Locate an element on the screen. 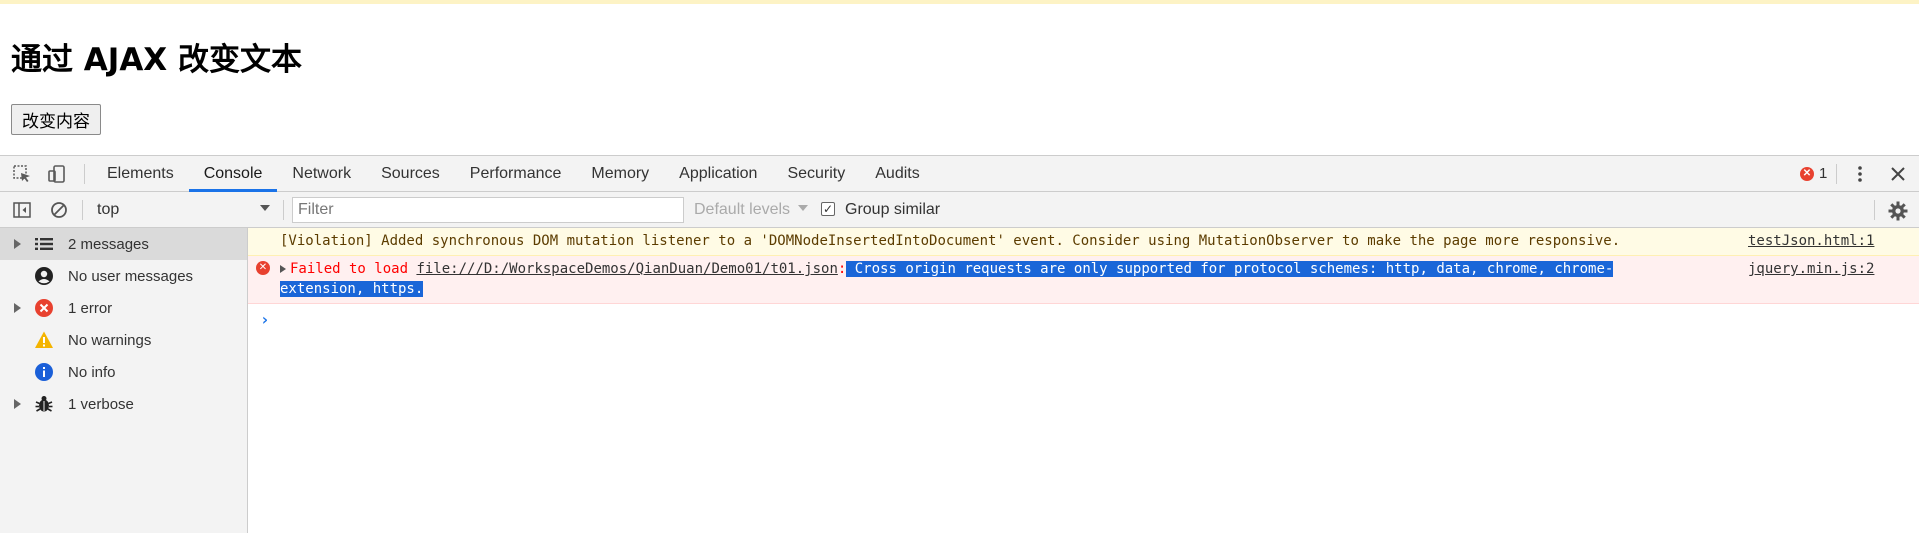  tab-sources: Sources is located at coordinates (410, 174).